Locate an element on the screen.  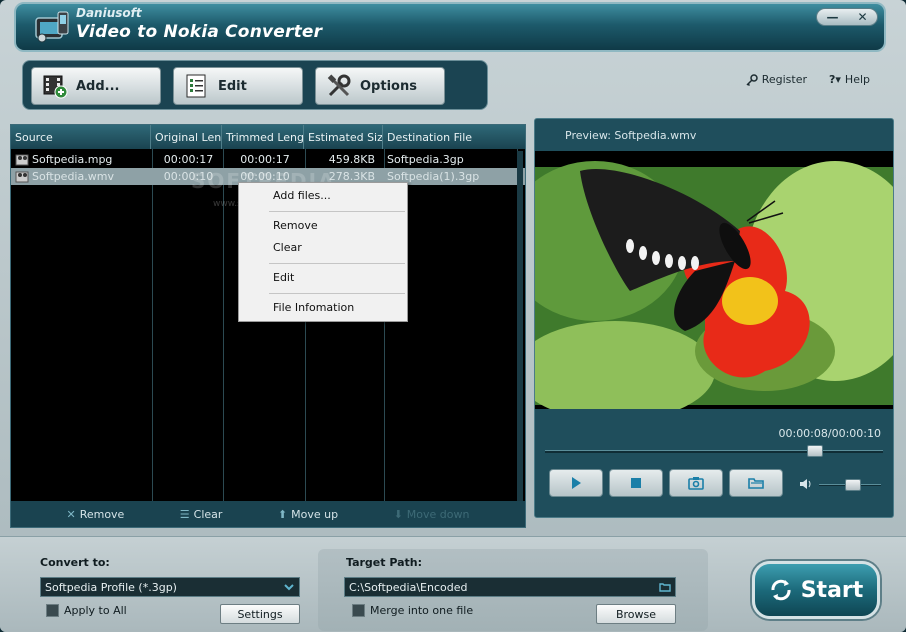
apply-to-all-checkbox: Apply to All is located at coordinates (86, 610).